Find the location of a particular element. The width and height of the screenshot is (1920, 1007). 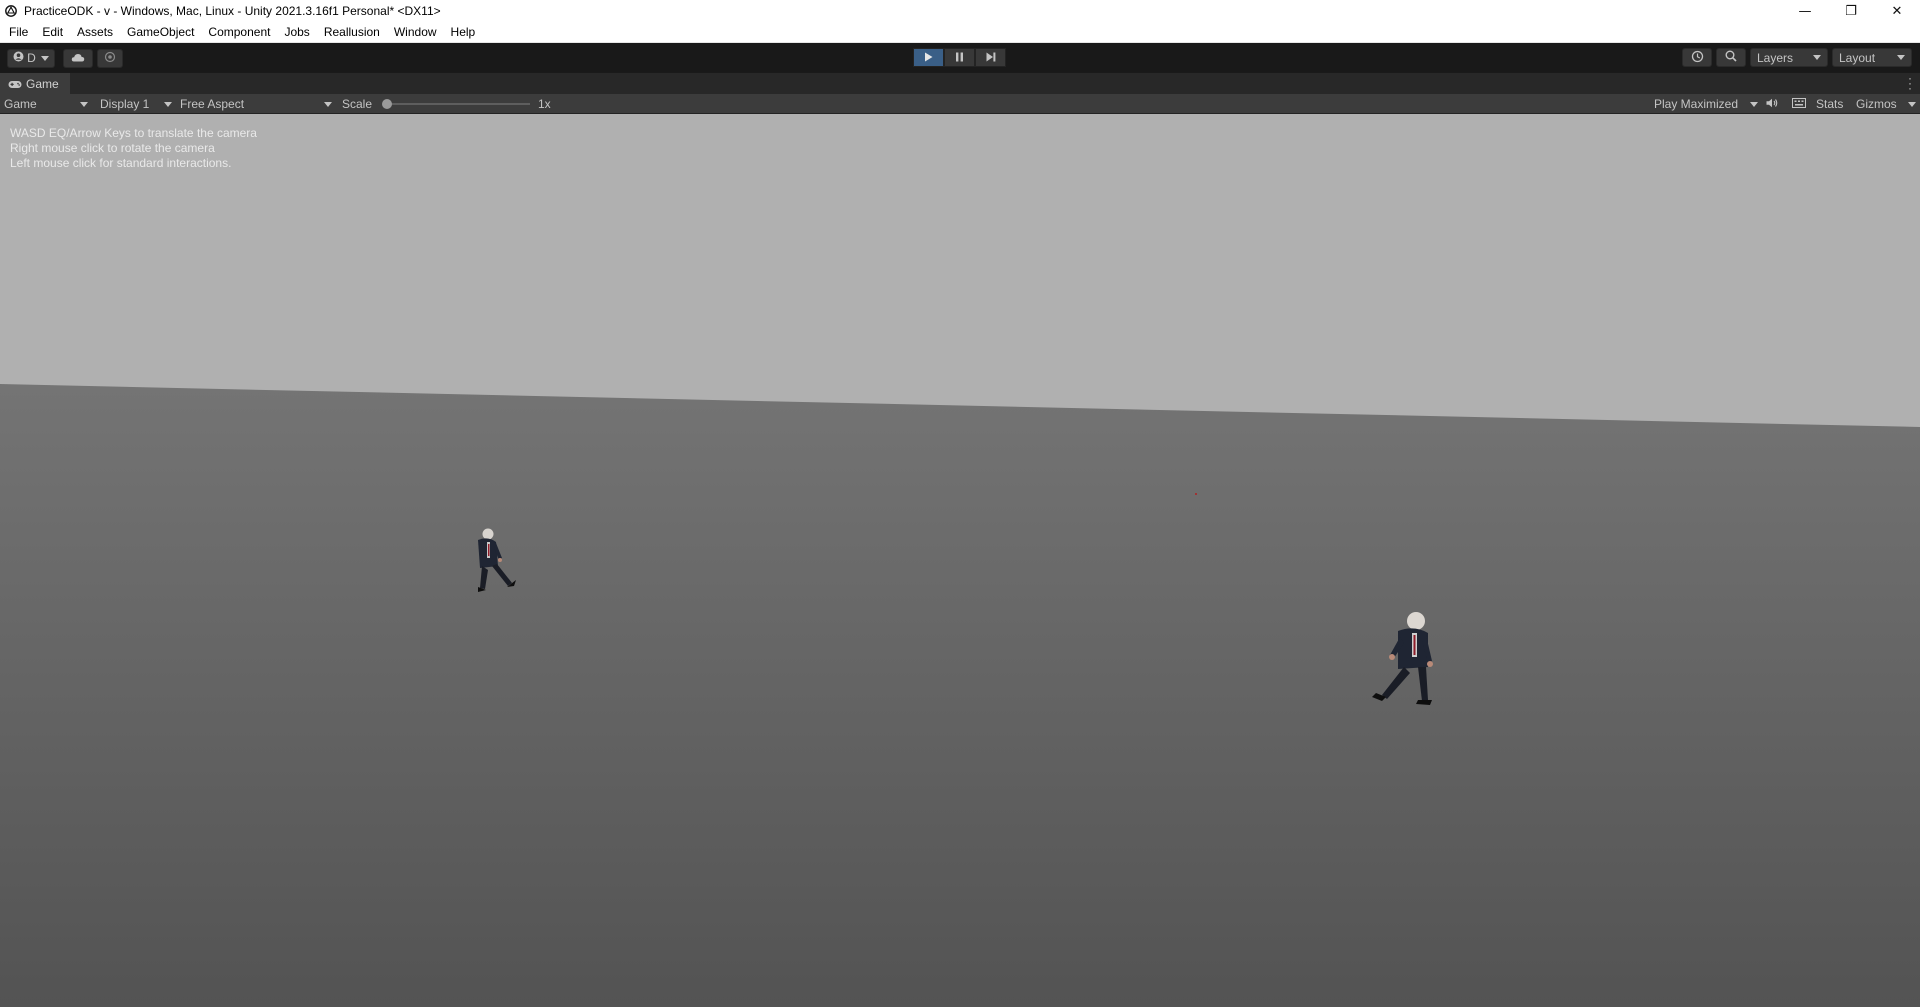

layout-dropdown: Layout is located at coordinates (1872, 57).